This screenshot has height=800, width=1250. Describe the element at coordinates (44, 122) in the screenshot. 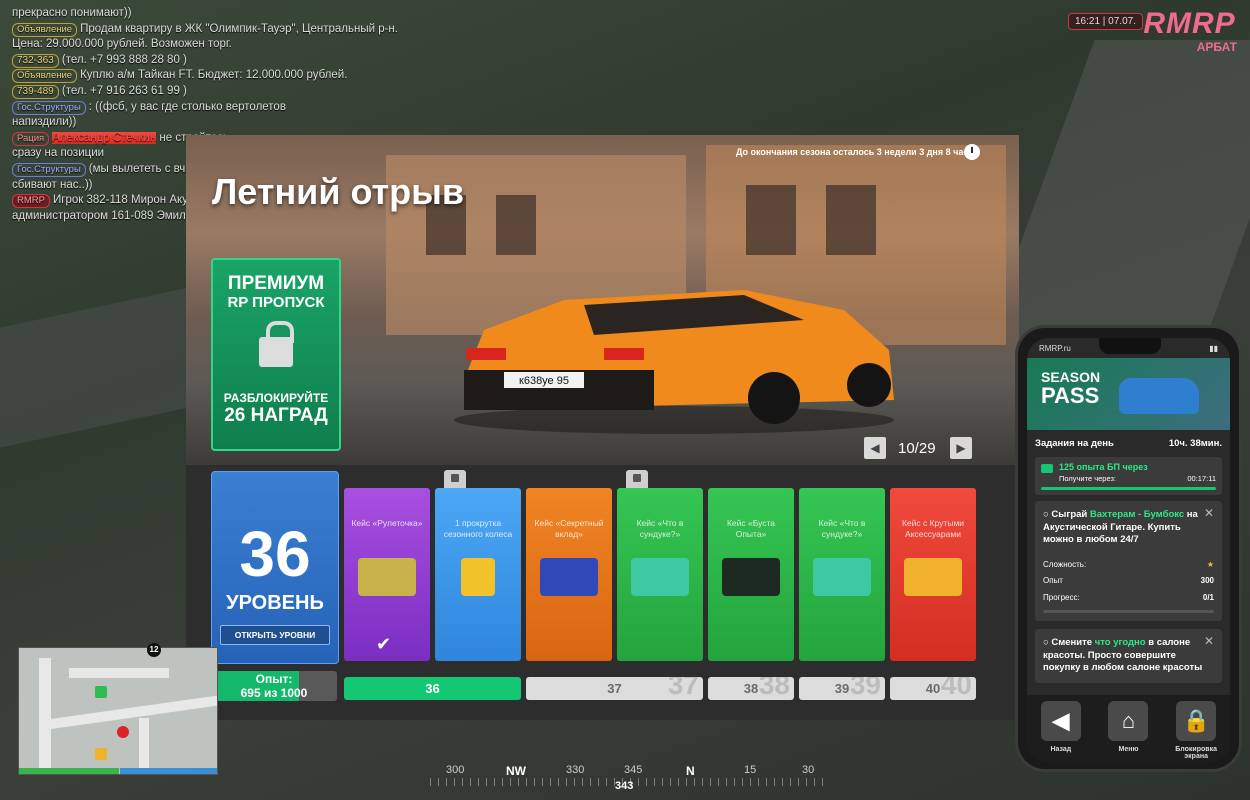

I see `chat-line: напиздили))` at that location.